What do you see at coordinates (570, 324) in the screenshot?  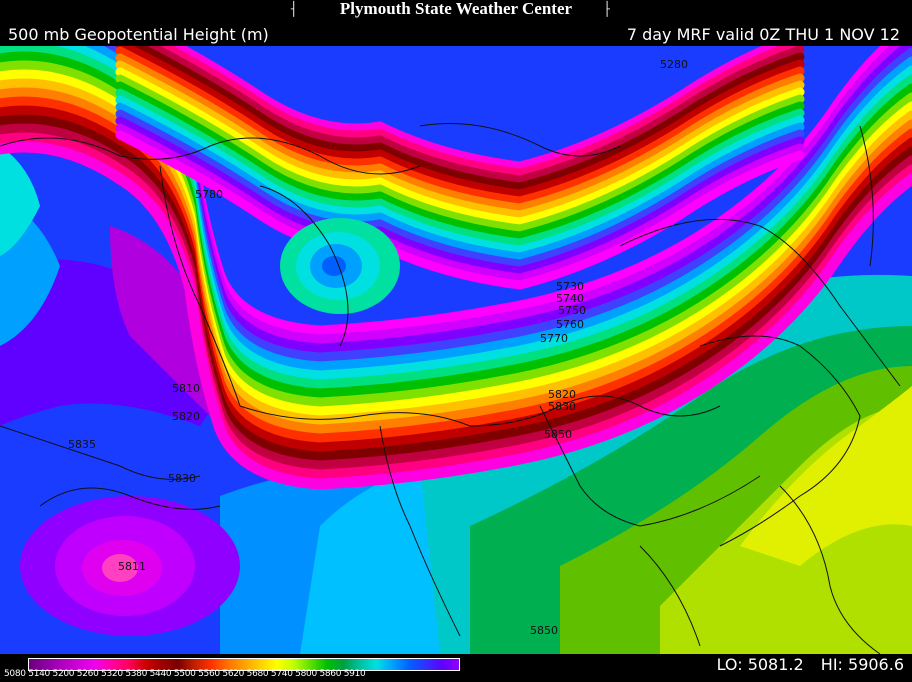 I see `contour-label: 5760` at bounding box center [570, 324].